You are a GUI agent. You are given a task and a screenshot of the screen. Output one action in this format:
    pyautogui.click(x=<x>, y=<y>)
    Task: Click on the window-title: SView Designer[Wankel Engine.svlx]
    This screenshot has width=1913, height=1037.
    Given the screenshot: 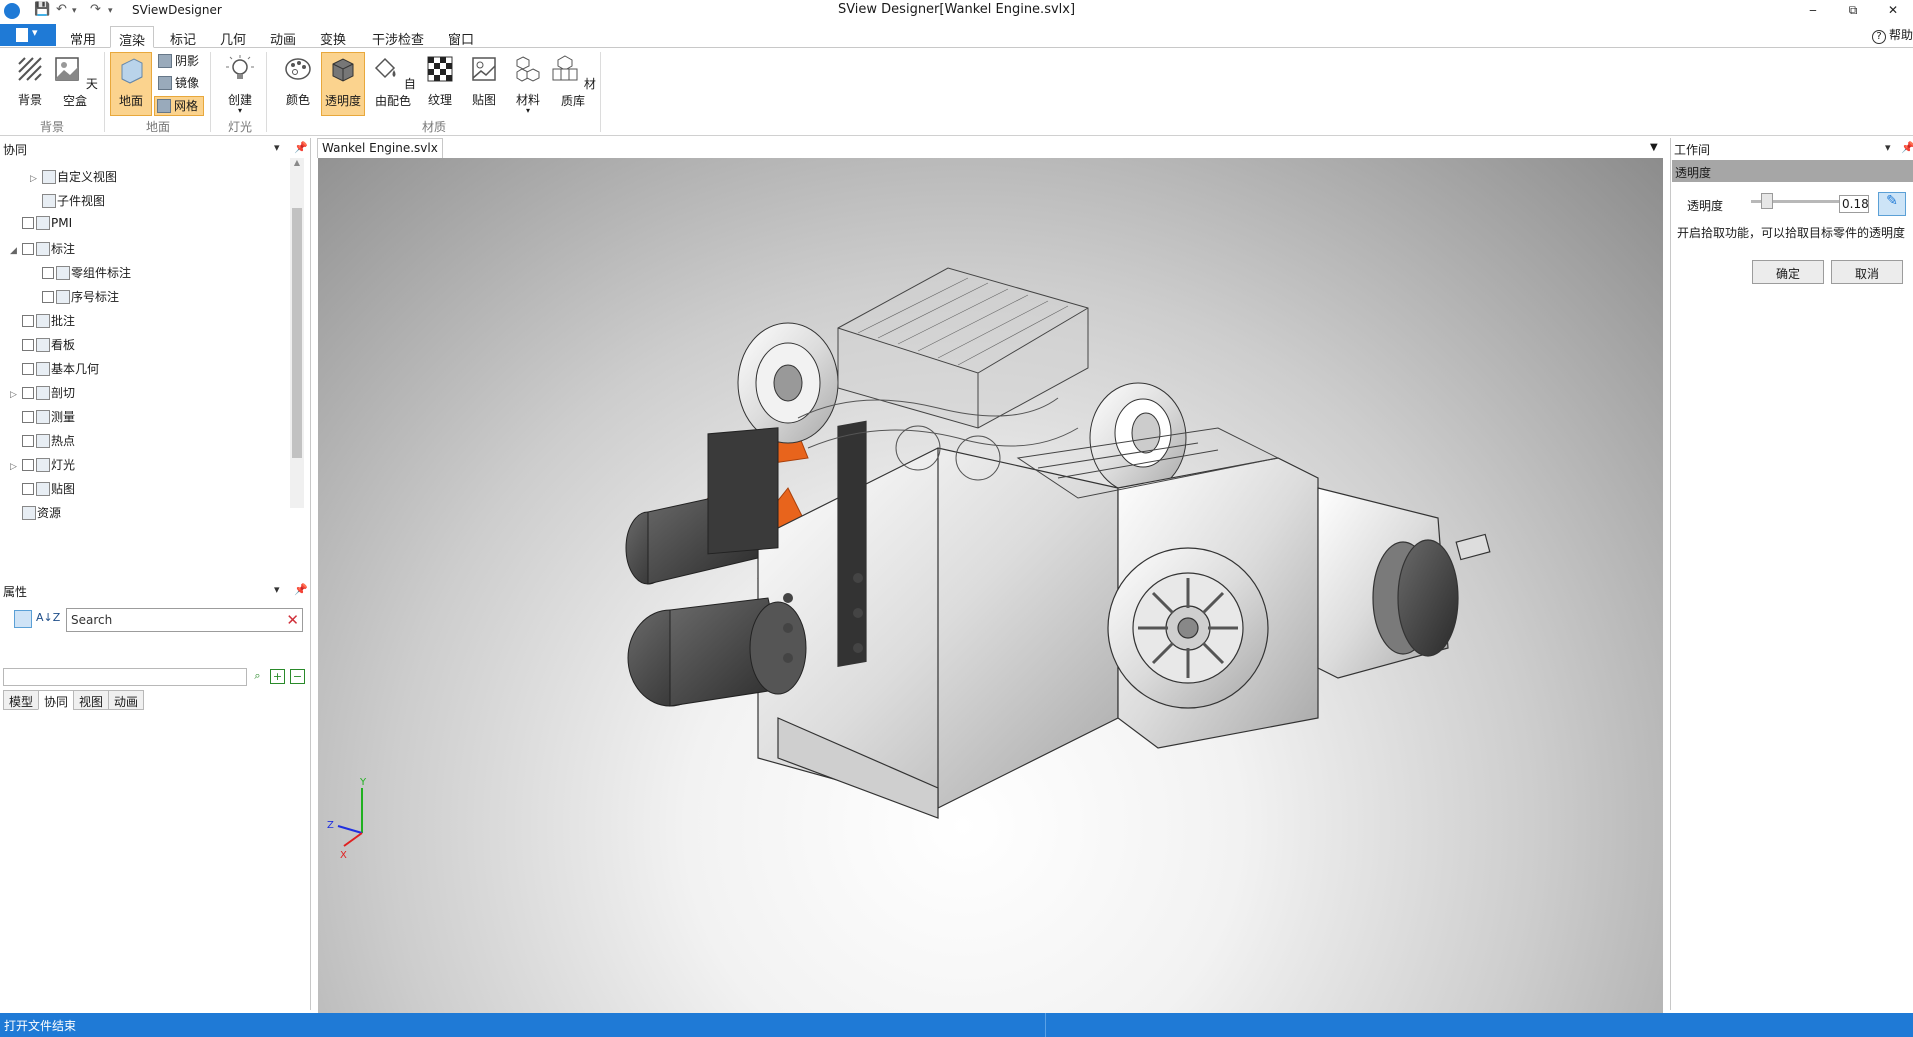 What is the action you would take?
    pyautogui.click(x=956, y=9)
    